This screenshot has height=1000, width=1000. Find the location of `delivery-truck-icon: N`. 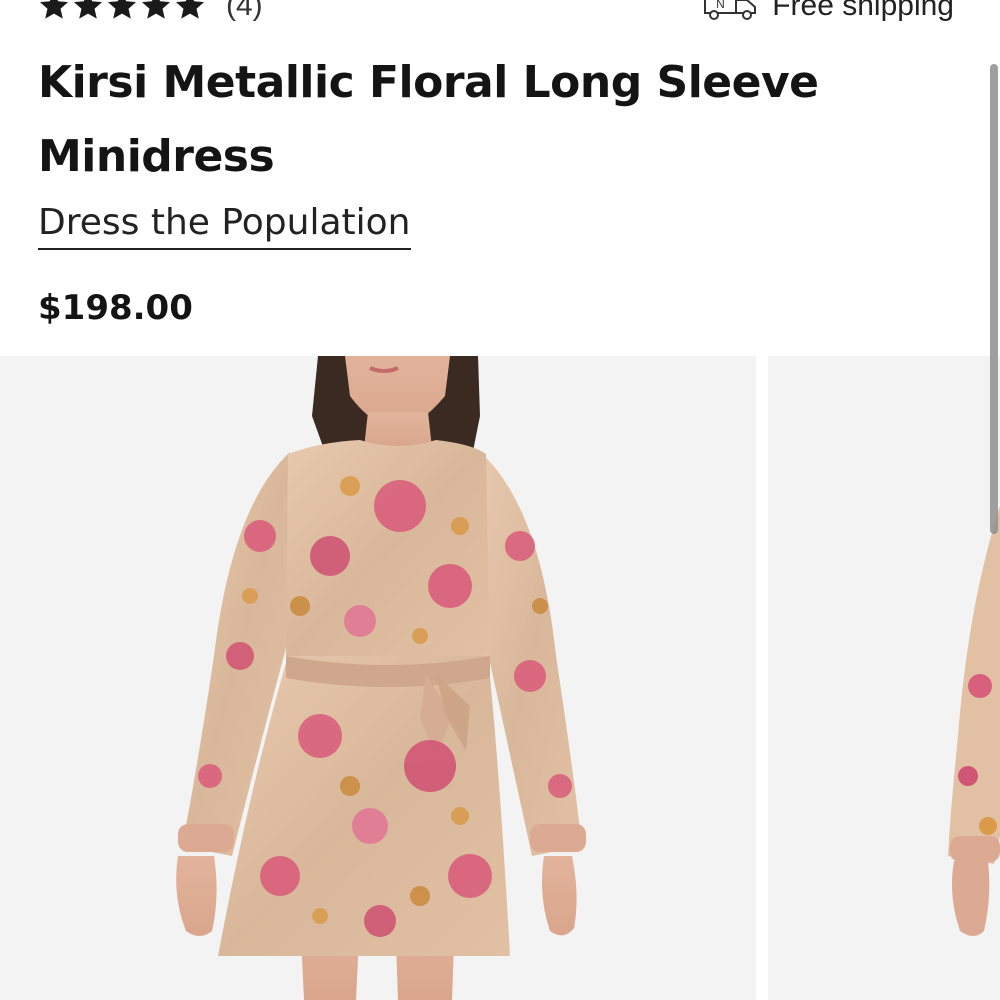

delivery-truck-icon: N is located at coordinates (731, 10).